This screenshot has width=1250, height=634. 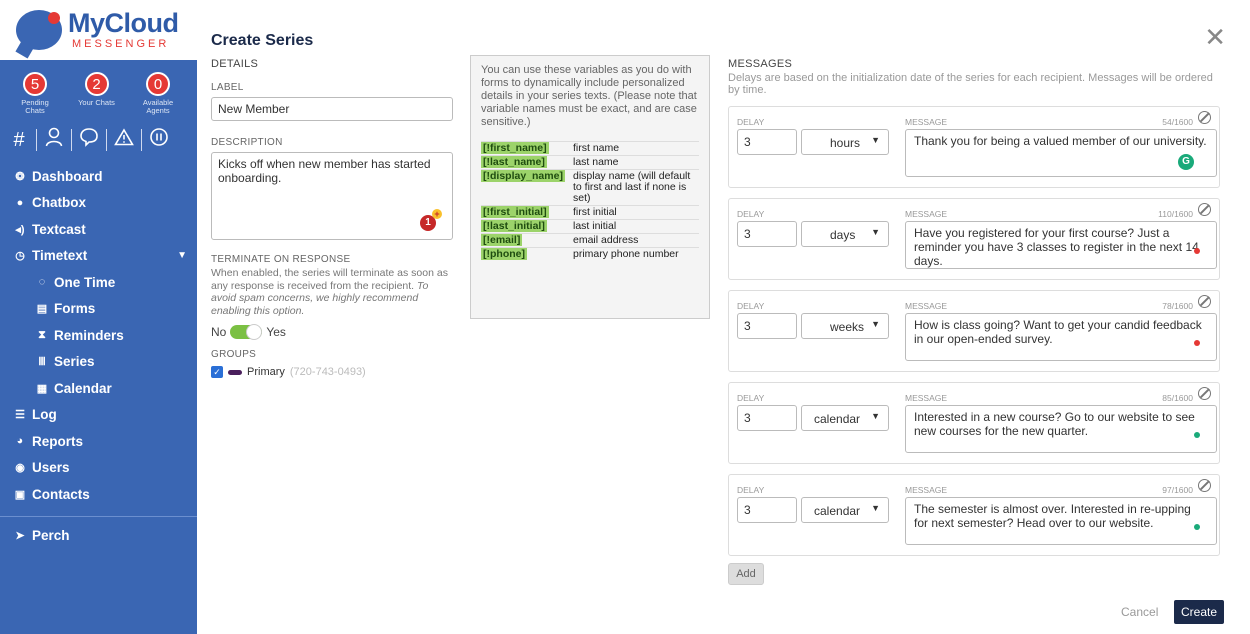 I want to click on sidebar-item-reminders: ⧗ Reminders, so click(x=98, y=335).